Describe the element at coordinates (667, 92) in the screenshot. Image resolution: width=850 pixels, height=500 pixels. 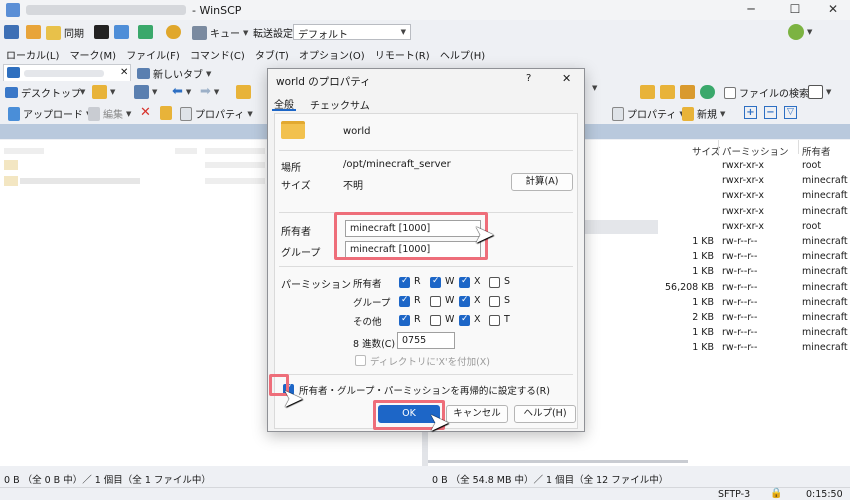
I see `remote-root-button` at that location.